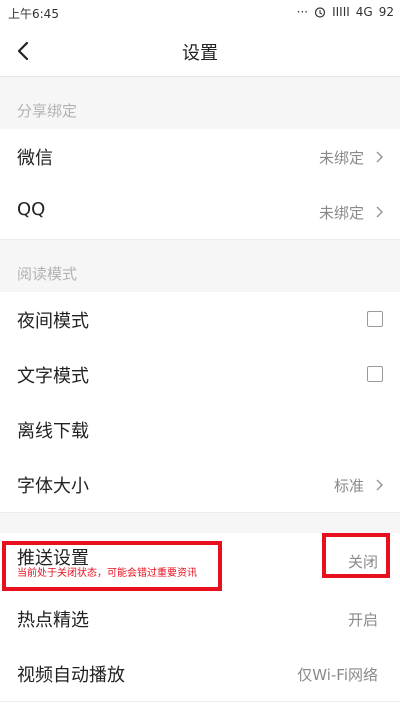  I want to click on section-spacer, so click(200, 523).